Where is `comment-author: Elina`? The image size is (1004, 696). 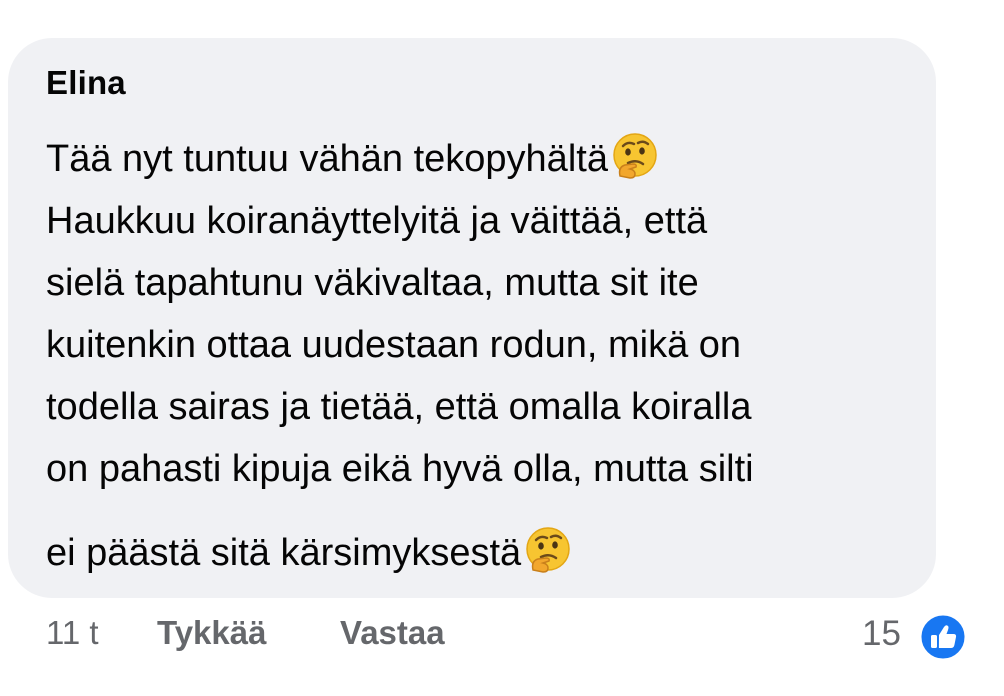 comment-author: Elina is located at coordinates (86, 83).